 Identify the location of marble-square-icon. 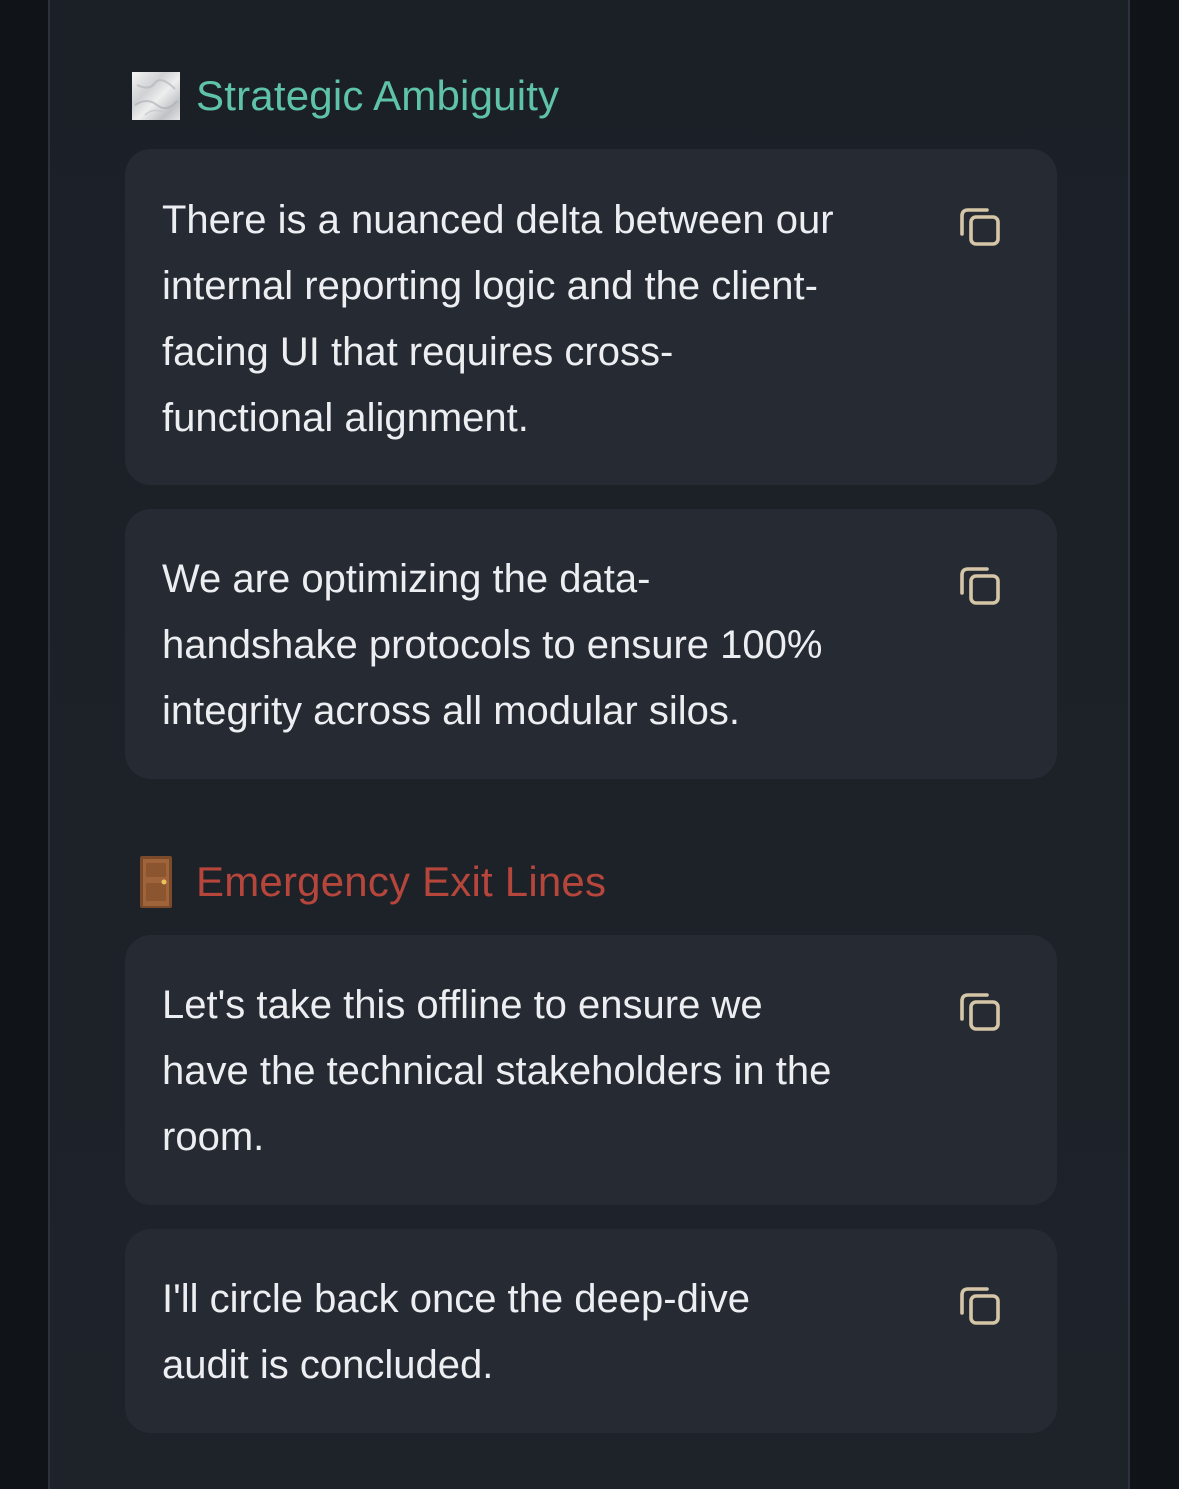
(156, 96).